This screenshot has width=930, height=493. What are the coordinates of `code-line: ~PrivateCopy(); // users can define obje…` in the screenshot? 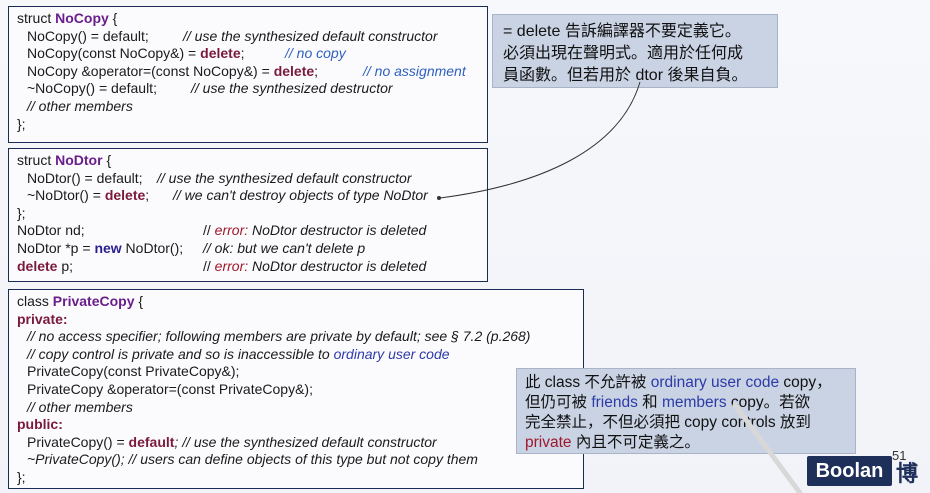 It's located at (252, 459).